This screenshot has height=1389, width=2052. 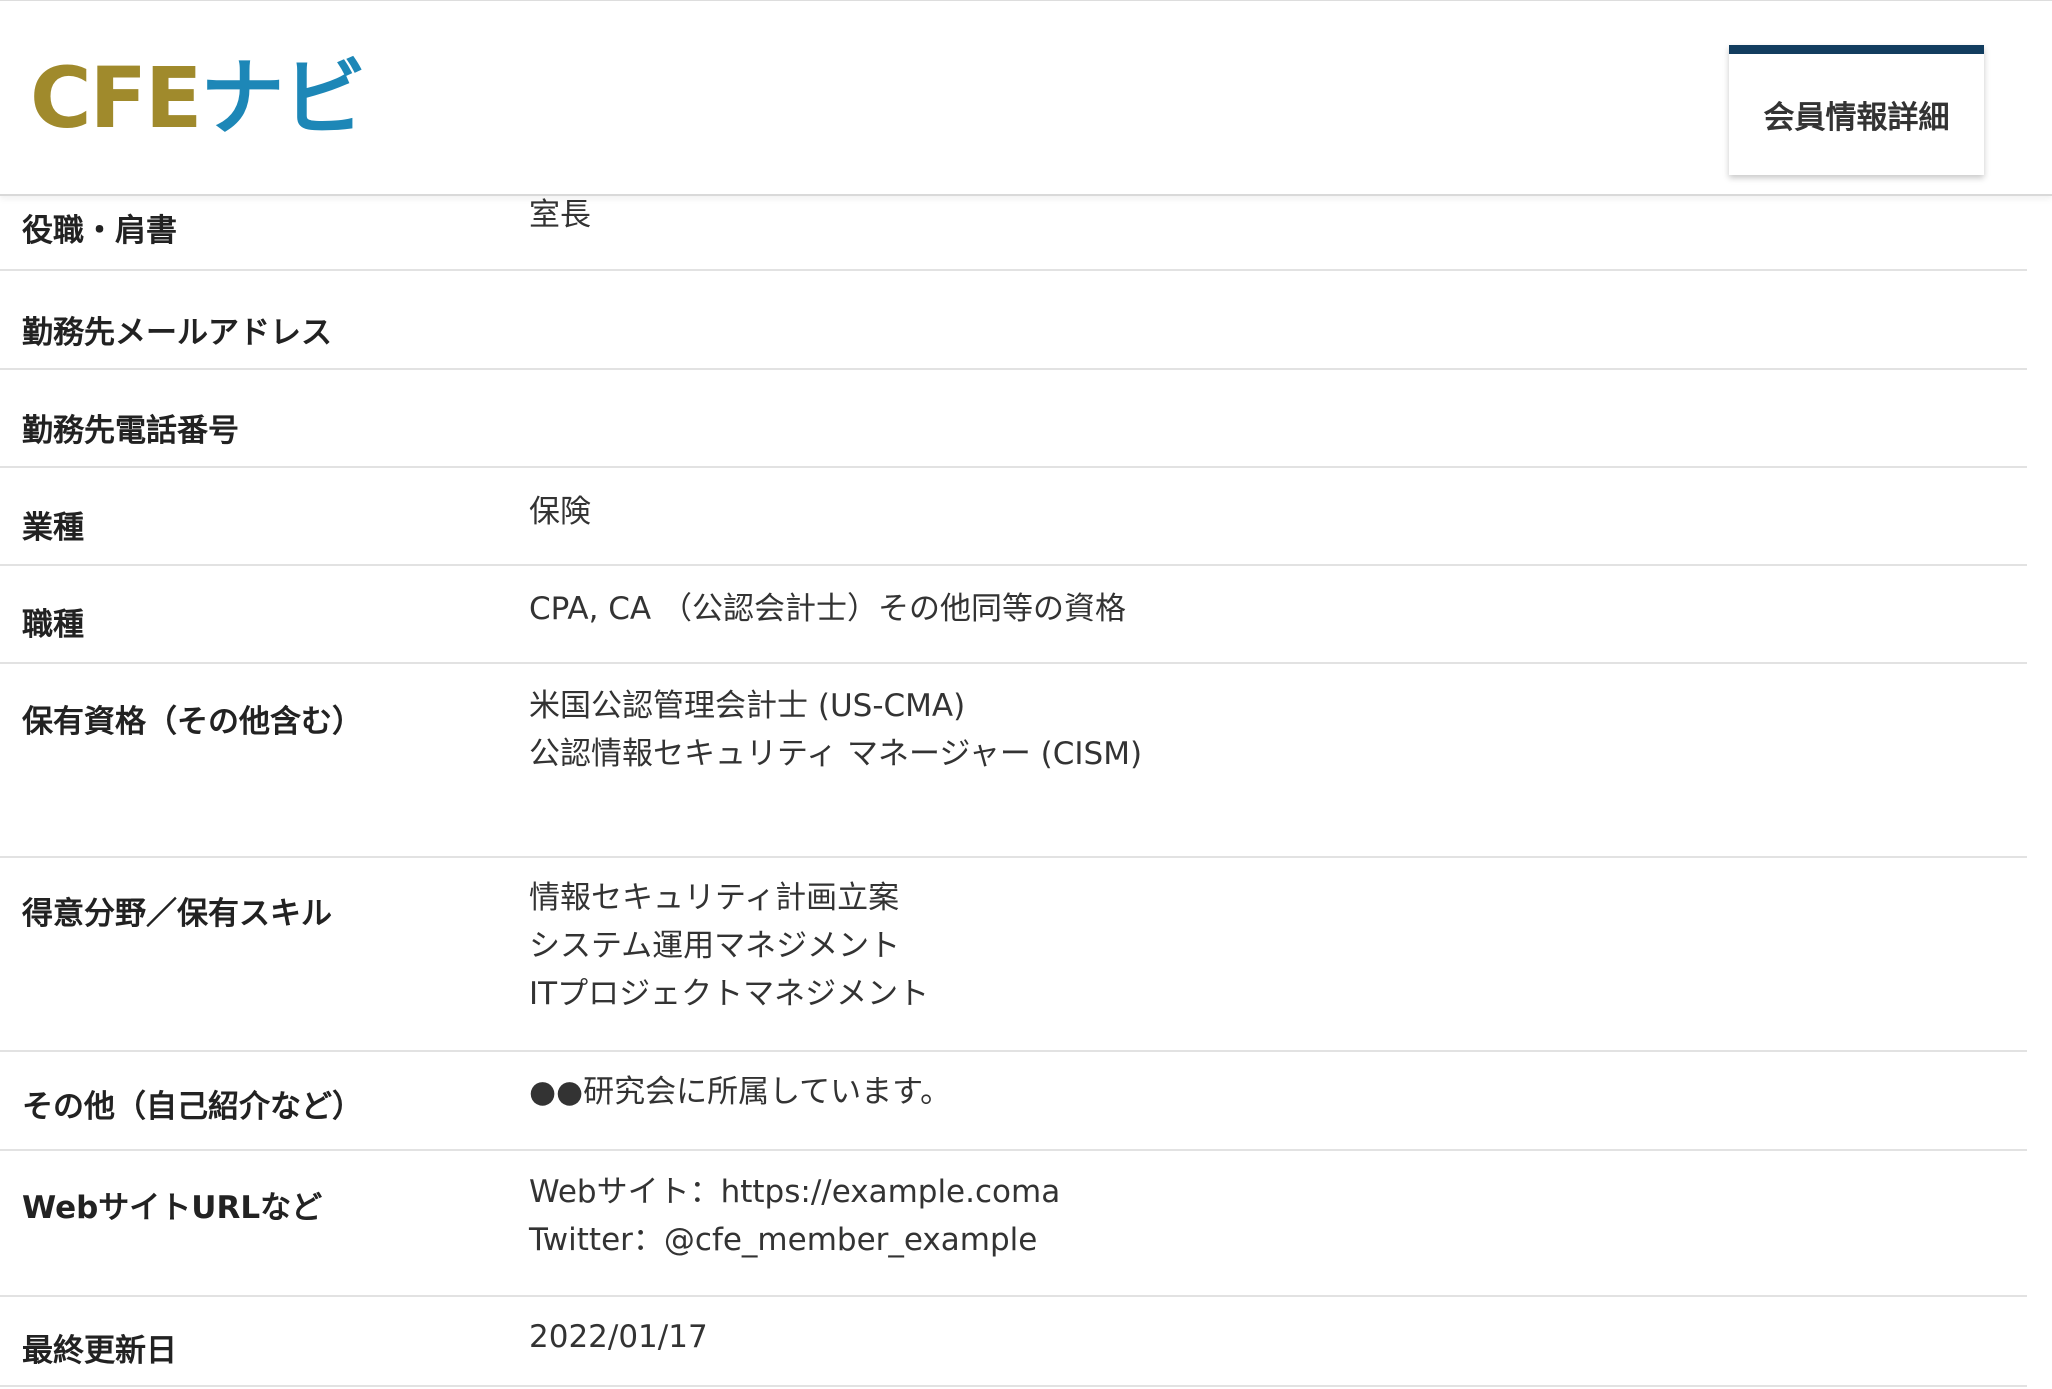 I want to click on row-work-phone: 勤務先電話番号, so click(x=1013, y=419).